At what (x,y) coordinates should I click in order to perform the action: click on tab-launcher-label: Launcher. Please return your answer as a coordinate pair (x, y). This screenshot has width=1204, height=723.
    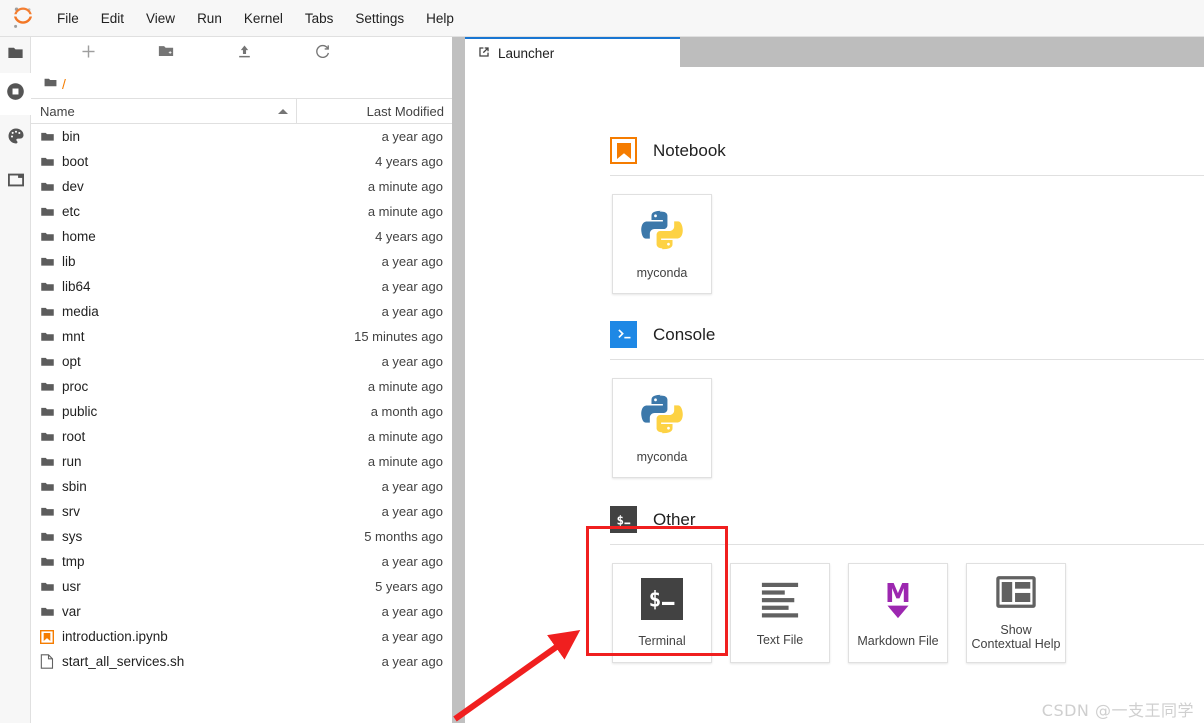
    Looking at the image, I should click on (526, 53).